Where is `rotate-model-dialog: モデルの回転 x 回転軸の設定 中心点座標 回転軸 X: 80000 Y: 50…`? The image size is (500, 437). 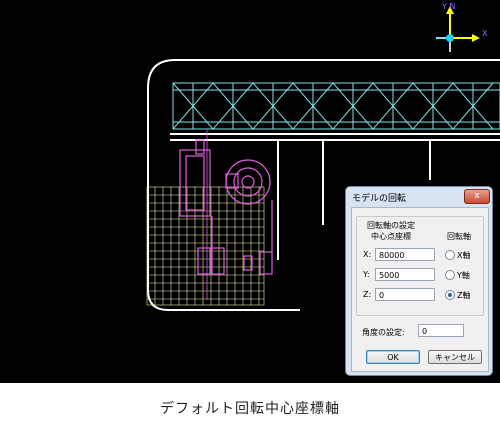 rotate-model-dialog: モデルの回転 x 回転軸の設定 中心点座標 回転軸 X: 80000 Y: 50… is located at coordinates (419, 281).